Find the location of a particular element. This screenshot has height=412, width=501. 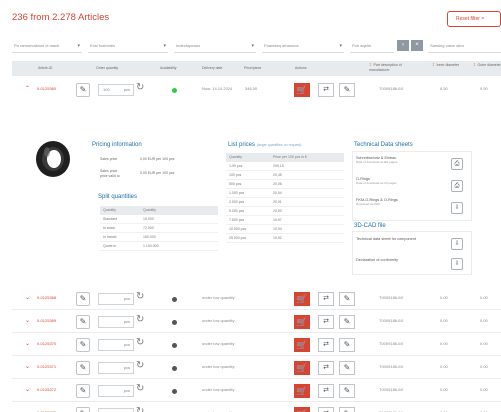

tech-doc-3: FKM-O-Rings & O-Rings Download as PDF is located at coordinates (377, 202).